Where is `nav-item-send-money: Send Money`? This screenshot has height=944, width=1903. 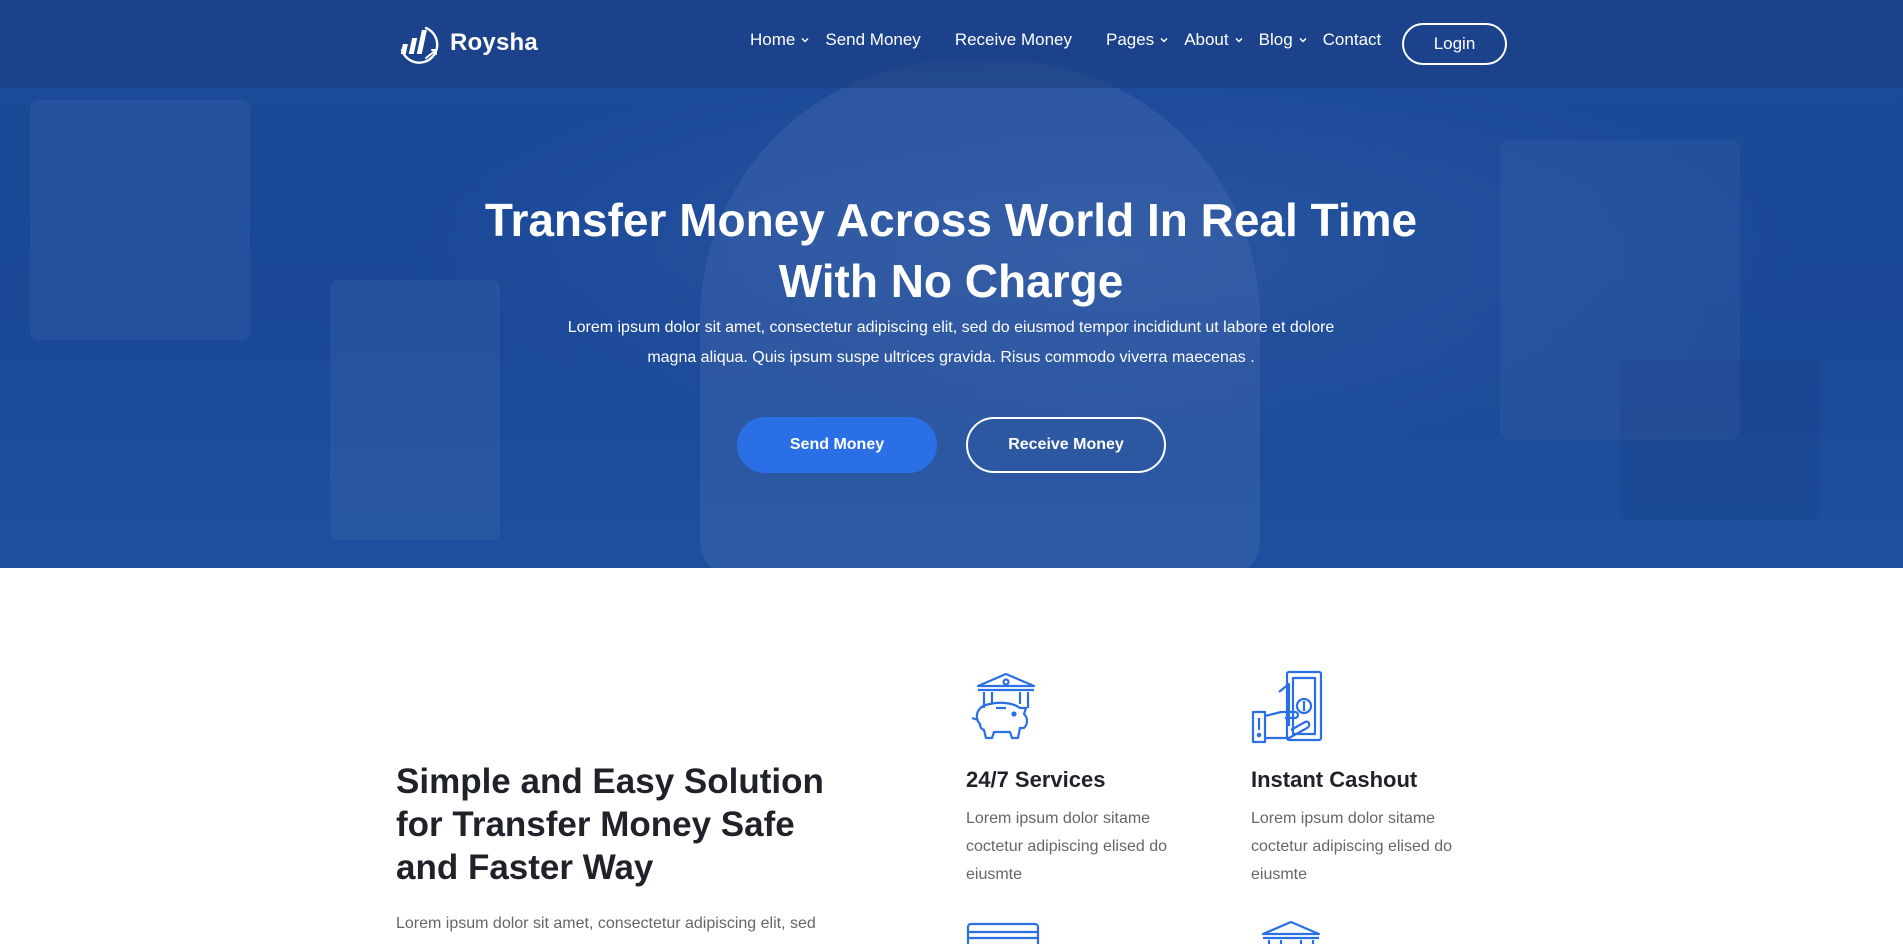 nav-item-send-money: Send Money is located at coordinates (872, 40).